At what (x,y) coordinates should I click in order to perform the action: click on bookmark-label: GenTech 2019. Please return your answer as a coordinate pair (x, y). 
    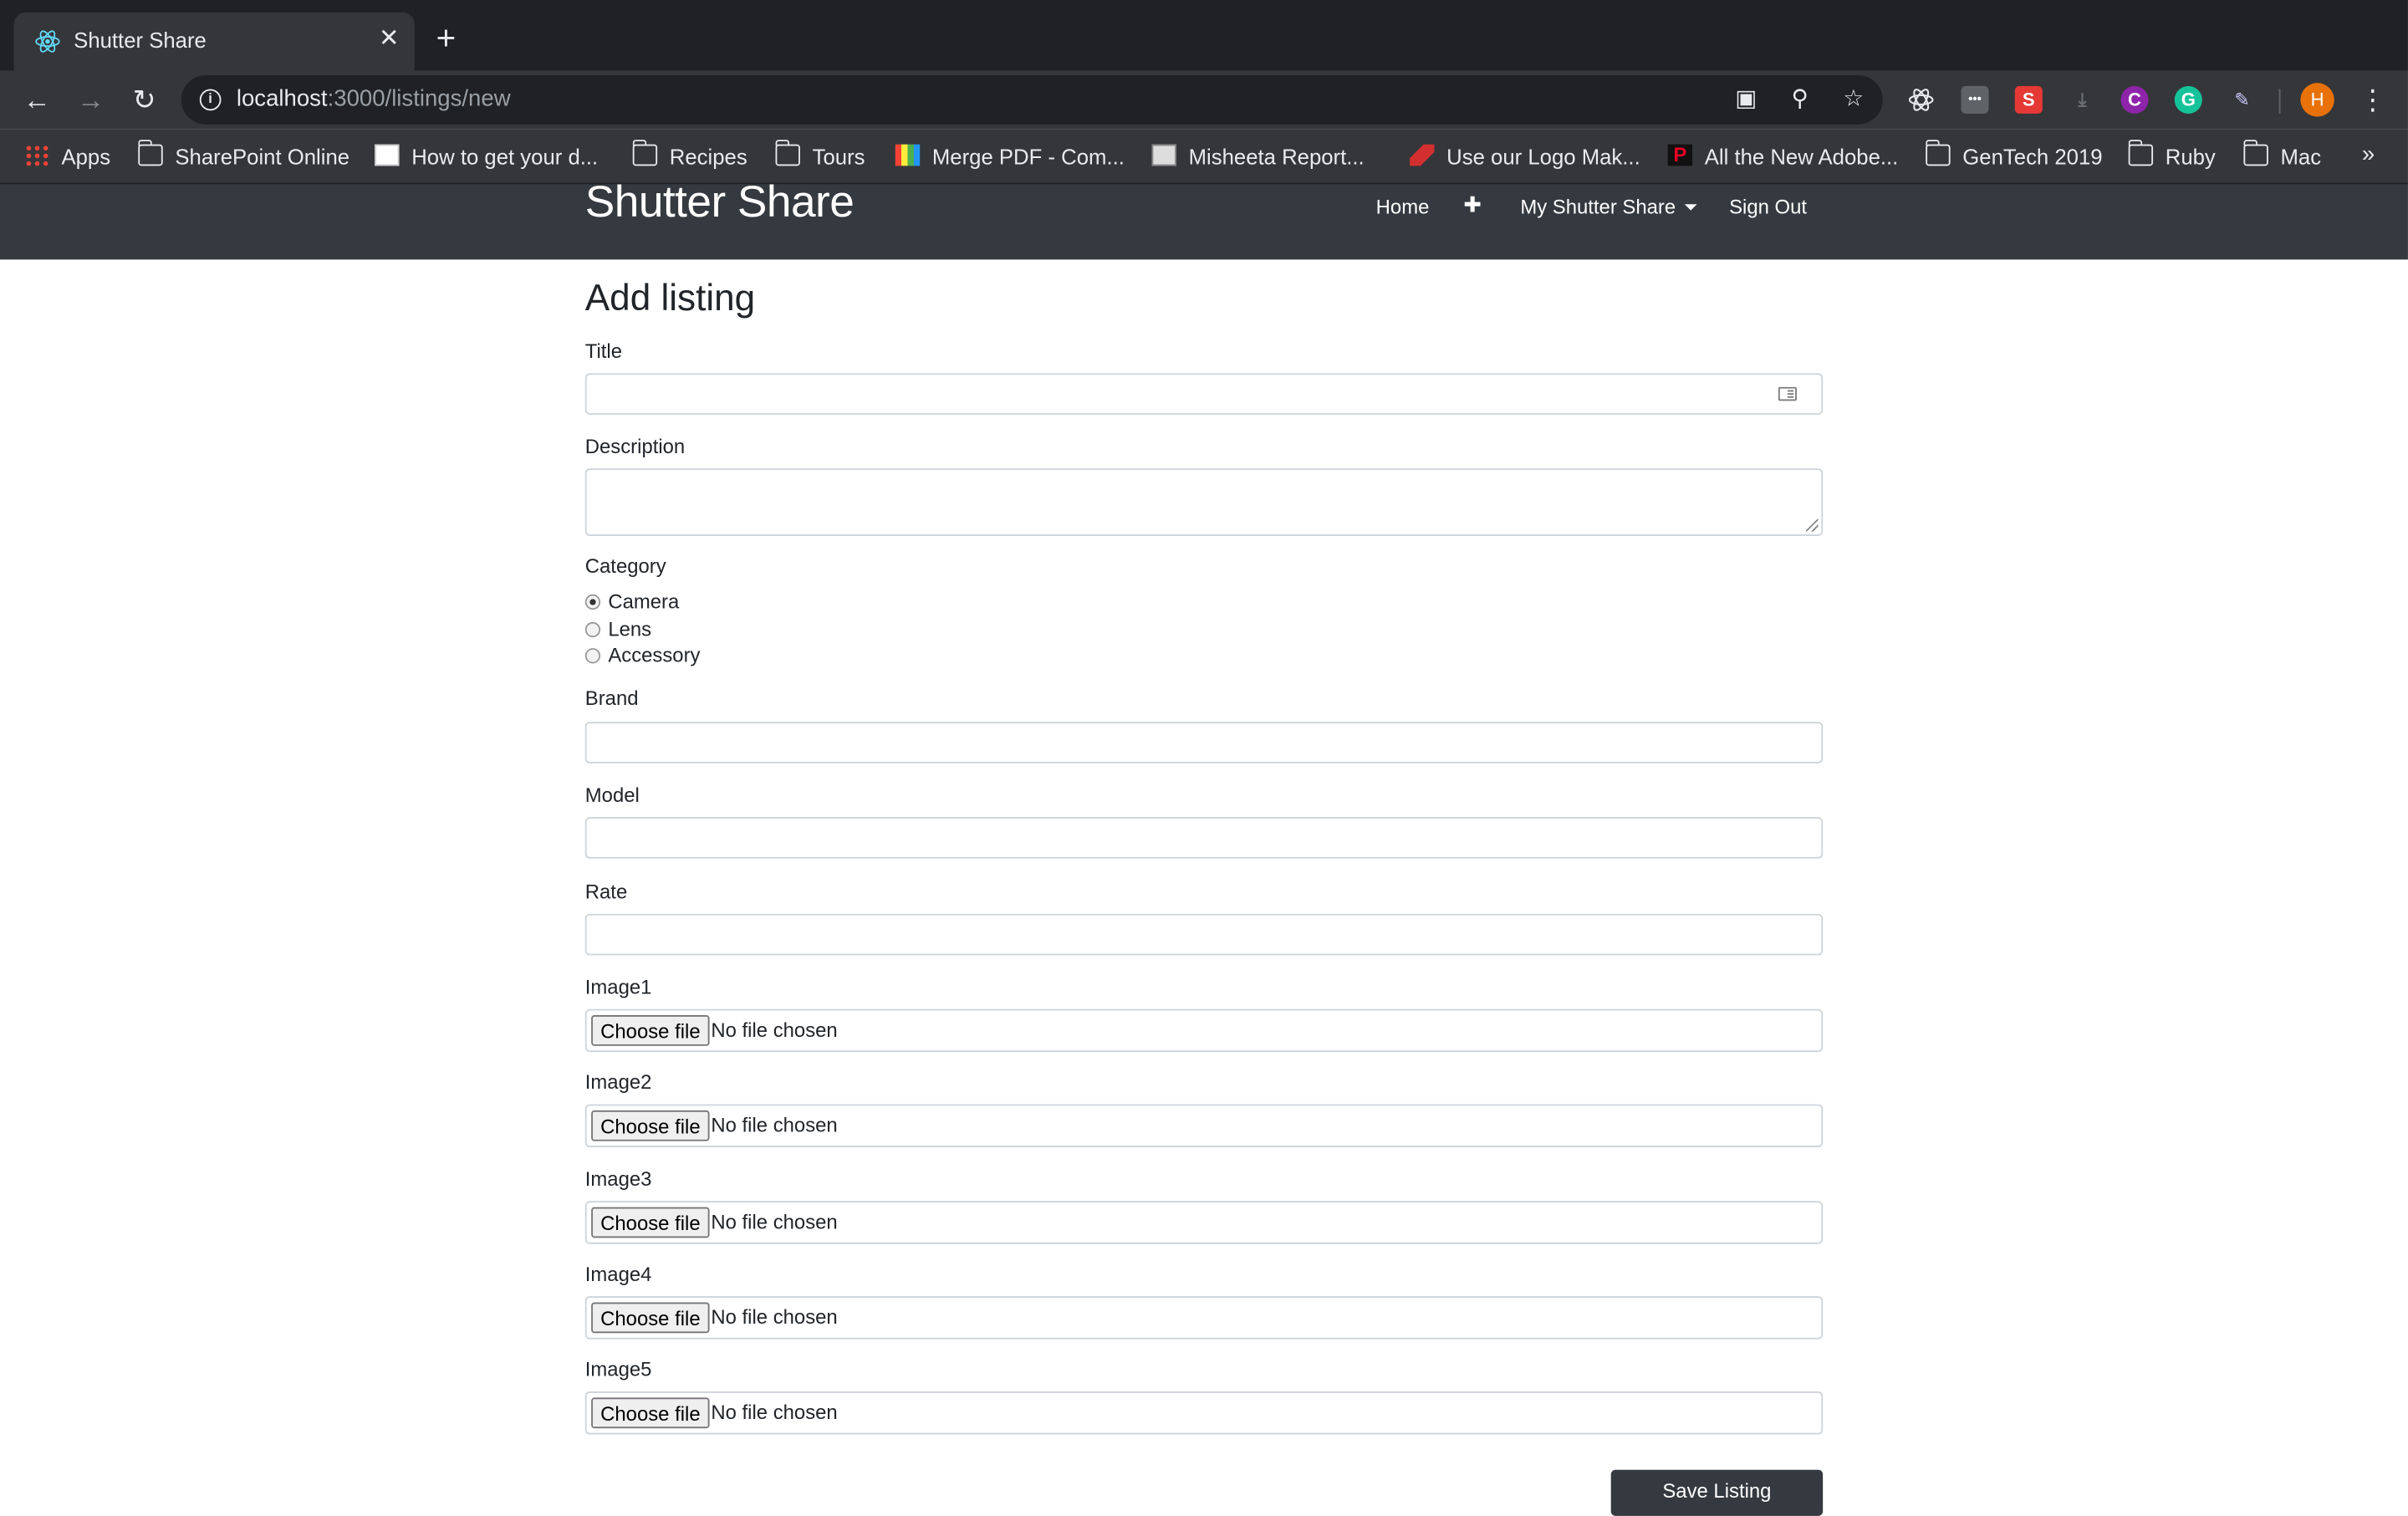
    Looking at the image, I should click on (2033, 157).